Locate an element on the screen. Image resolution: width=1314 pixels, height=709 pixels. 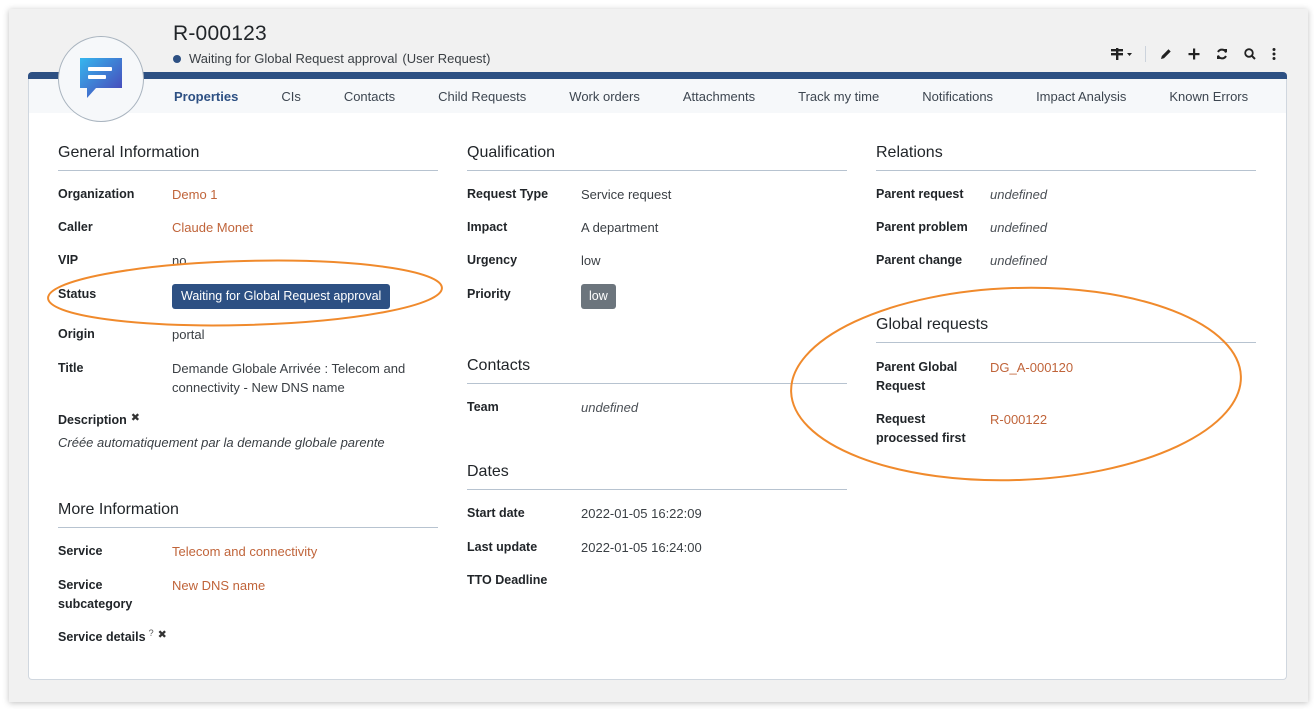
tab-known-errors: Known Errors is located at coordinates (1208, 96).